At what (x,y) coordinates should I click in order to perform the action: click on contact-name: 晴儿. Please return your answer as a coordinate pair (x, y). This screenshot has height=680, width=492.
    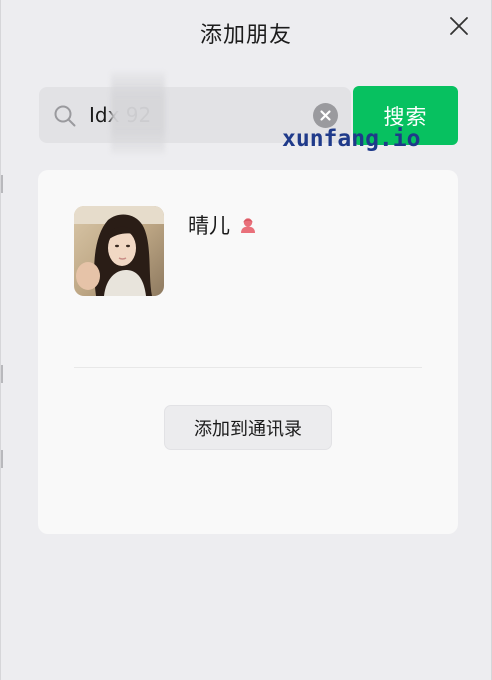
    Looking at the image, I should click on (209, 226).